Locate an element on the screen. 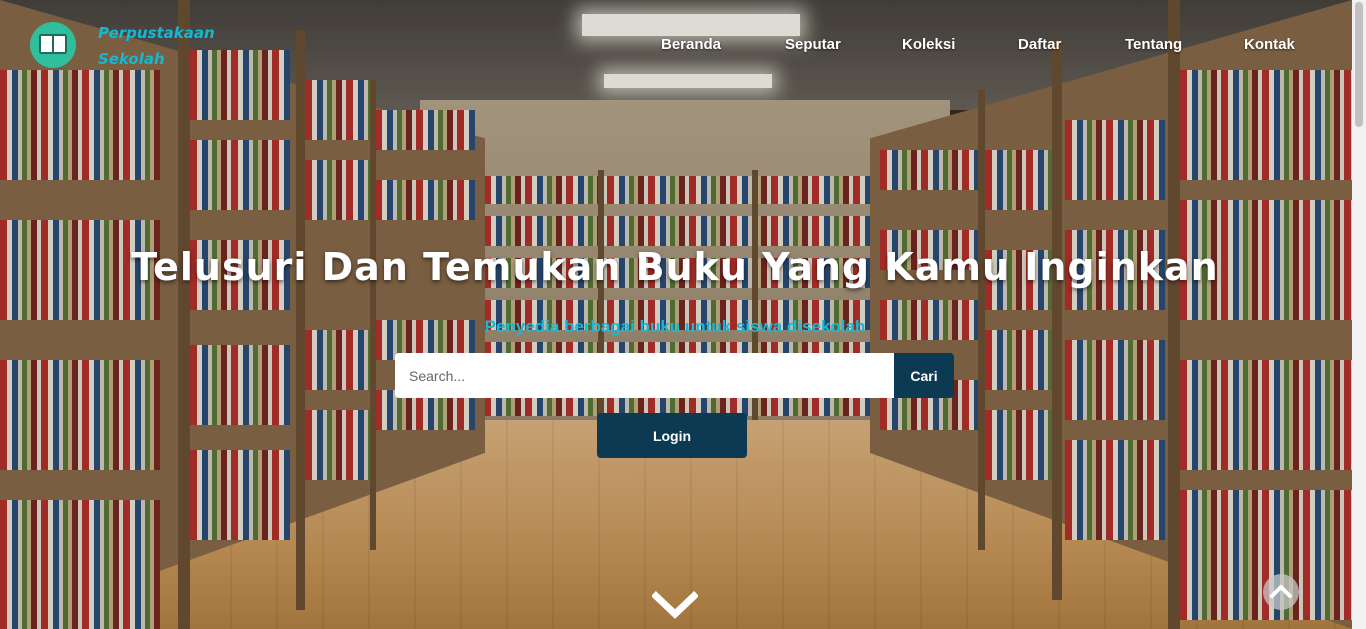  chevron-down-icon is located at coordinates (675, 605).